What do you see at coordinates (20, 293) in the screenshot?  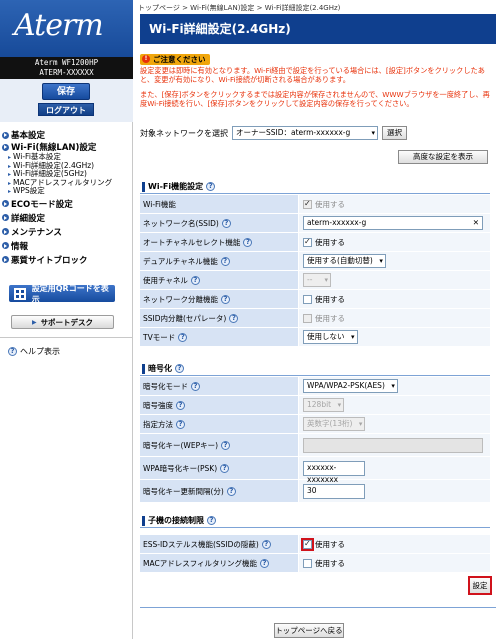 I see `qr-code-icon` at bounding box center [20, 293].